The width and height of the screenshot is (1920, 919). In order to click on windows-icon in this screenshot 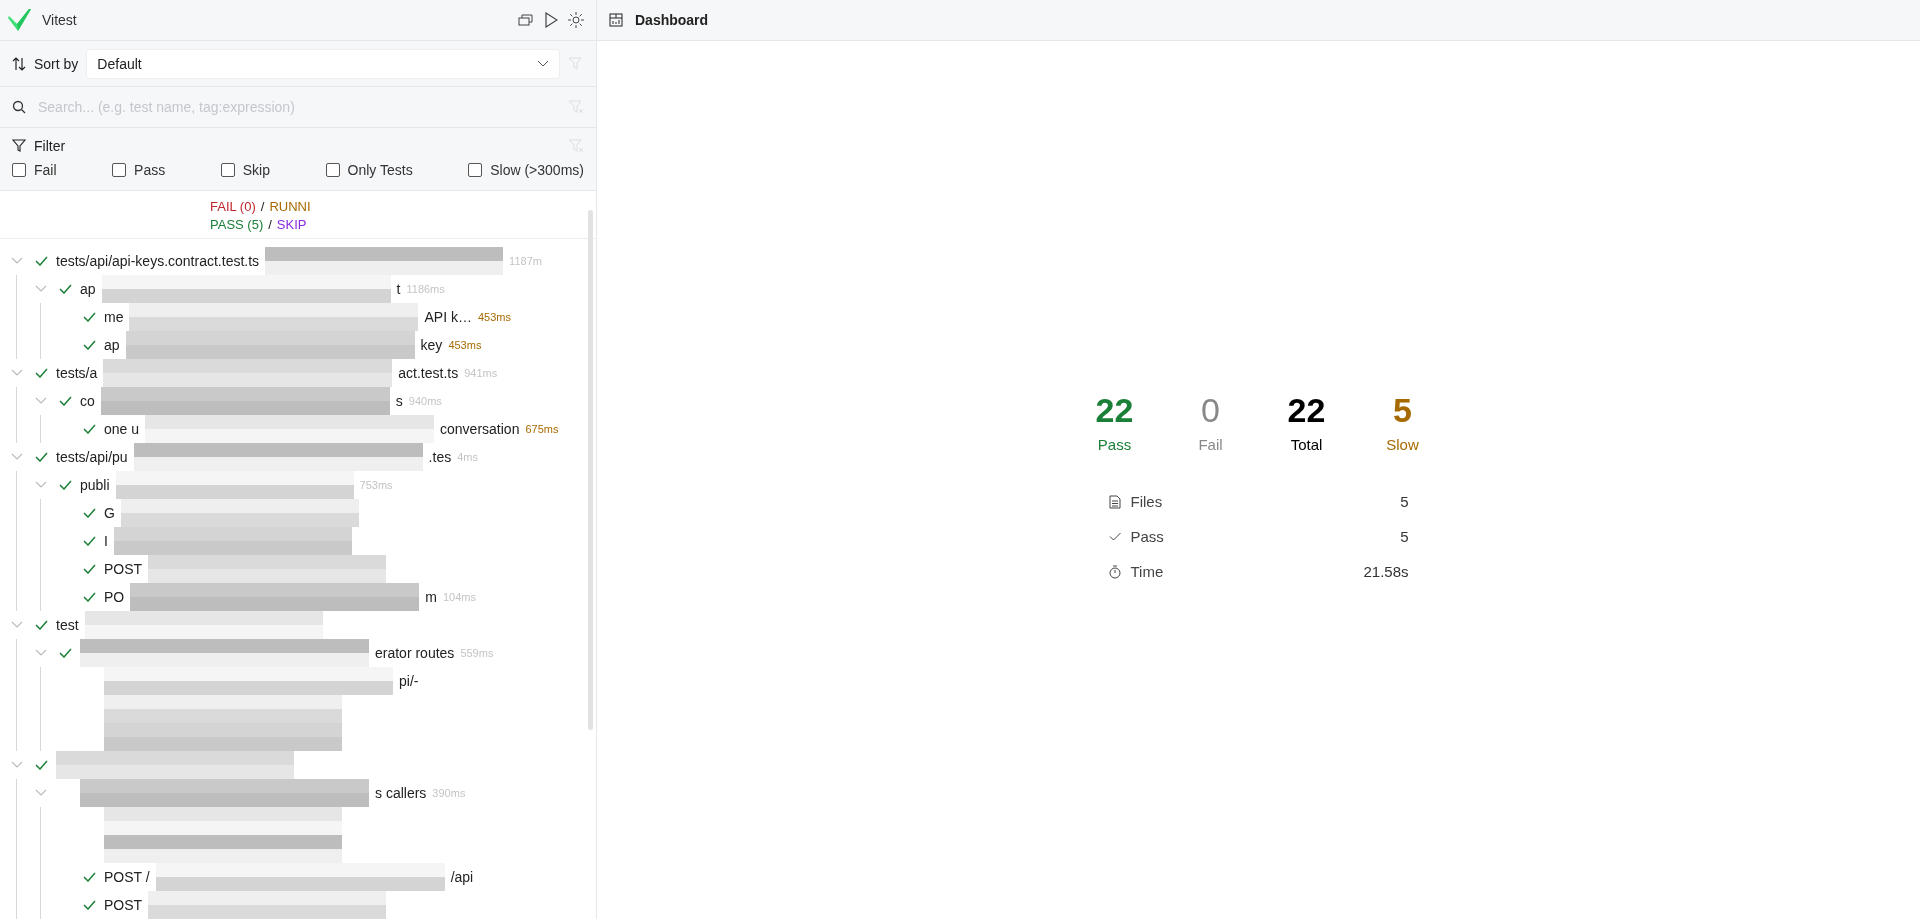, I will do `click(526, 20)`.